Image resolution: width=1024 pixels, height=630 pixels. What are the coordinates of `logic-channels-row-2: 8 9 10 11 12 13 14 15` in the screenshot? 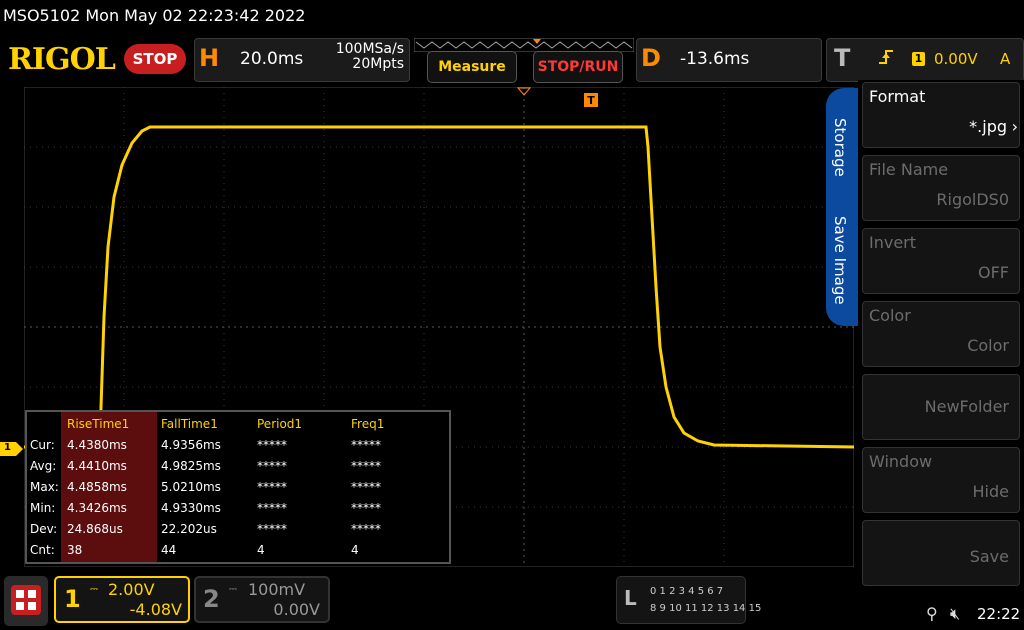 It's located at (706, 608).